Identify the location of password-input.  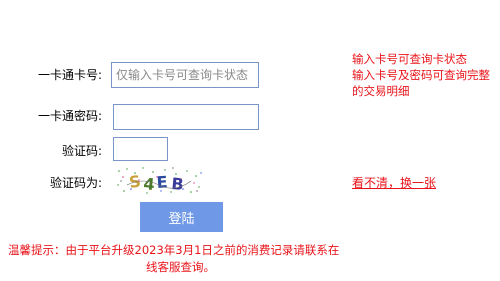
(186, 117).